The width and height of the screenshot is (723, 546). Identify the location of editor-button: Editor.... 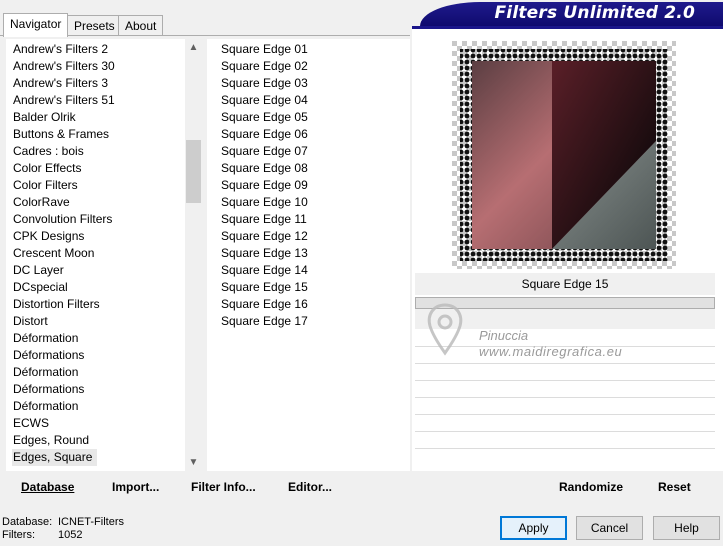
(310, 487).